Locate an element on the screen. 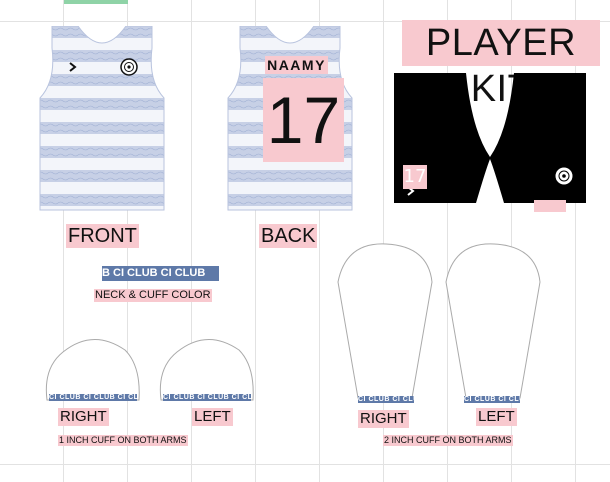 This screenshot has height=482, width=610. shorts-number-text: 17 is located at coordinates (415, 176).